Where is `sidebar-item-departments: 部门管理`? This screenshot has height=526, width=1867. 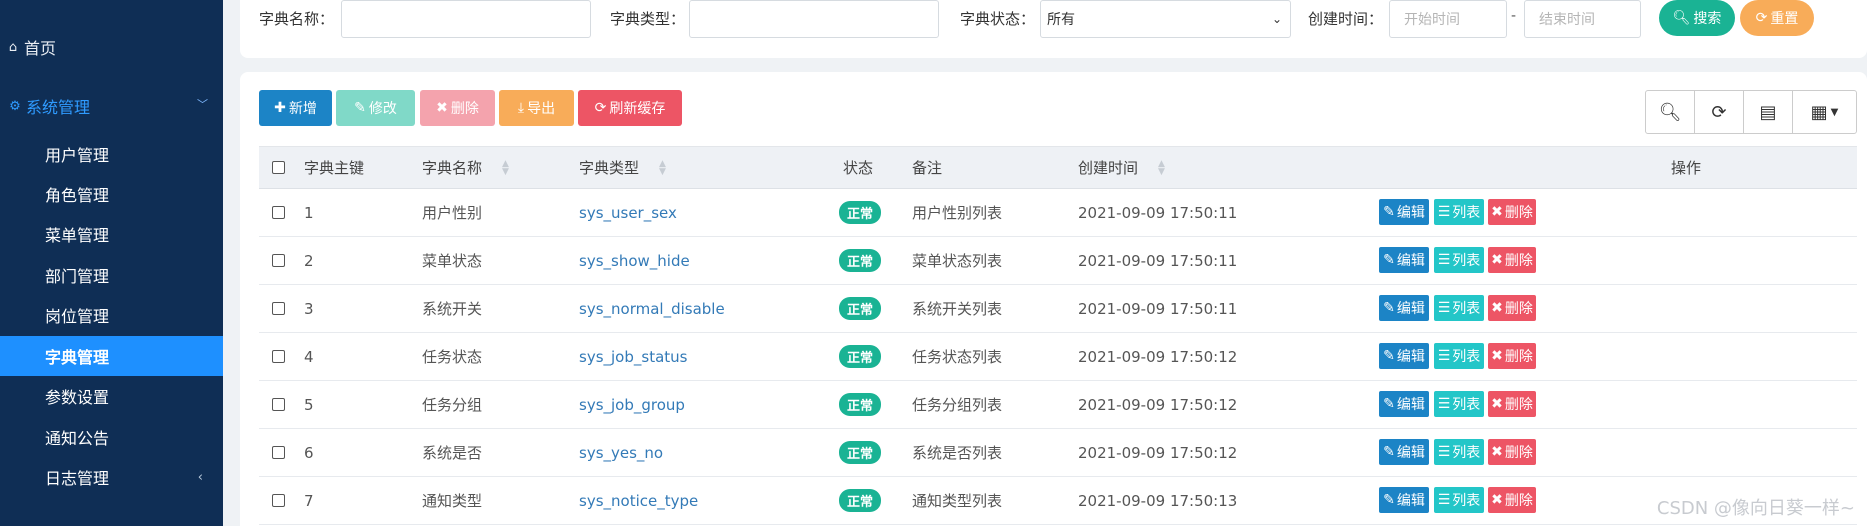
sidebar-item-departments: 部门管理 is located at coordinates (111, 275).